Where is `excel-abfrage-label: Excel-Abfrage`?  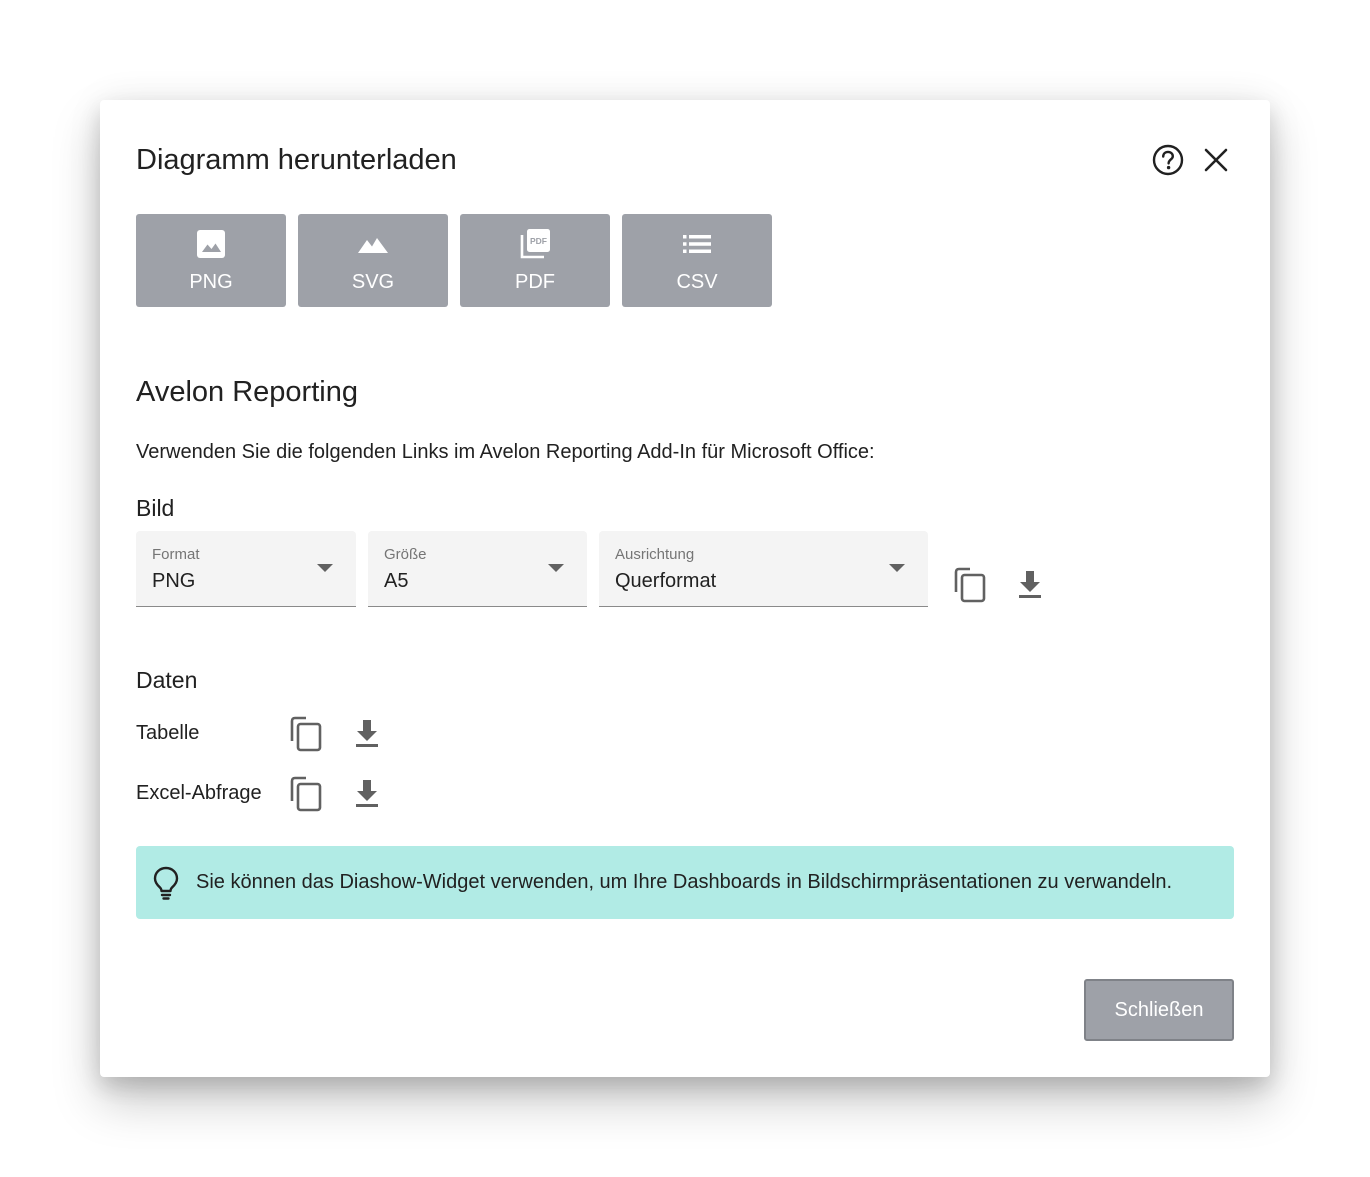
excel-abfrage-label: Excel-Abfrage is located at coordinates (199, 793).